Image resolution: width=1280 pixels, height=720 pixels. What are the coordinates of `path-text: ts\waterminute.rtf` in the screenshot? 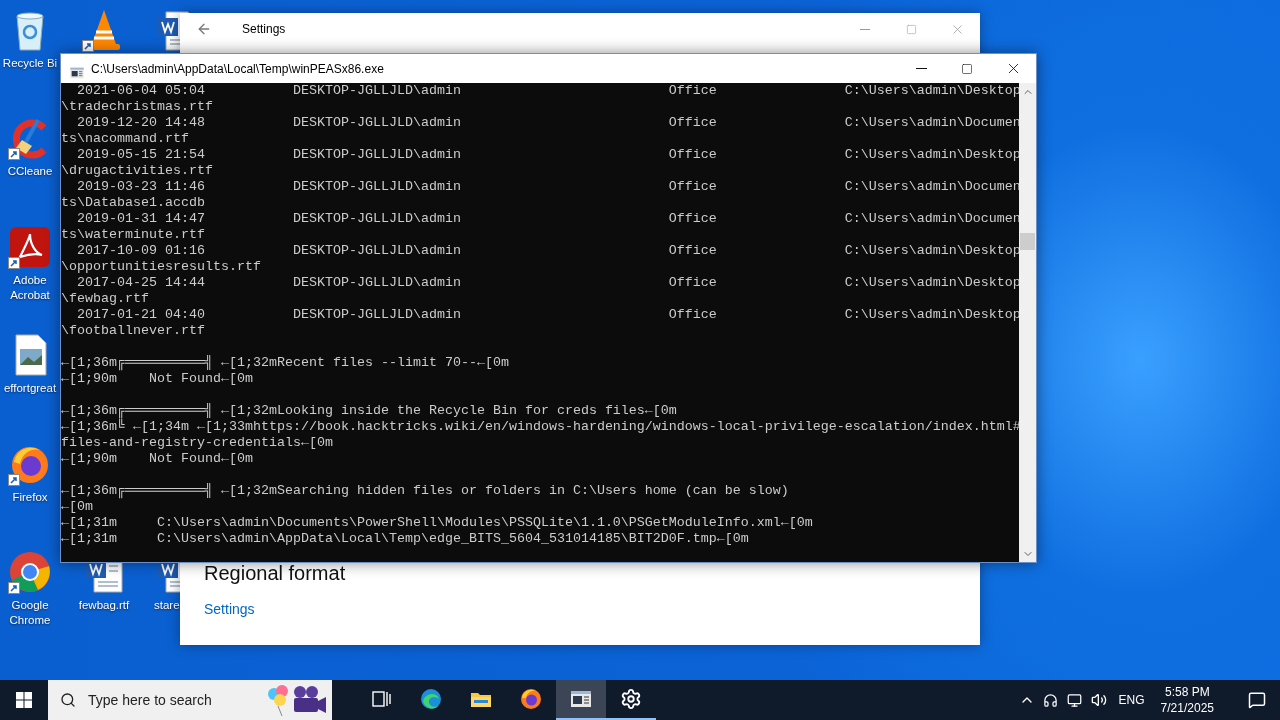 It's located at (133, 235).